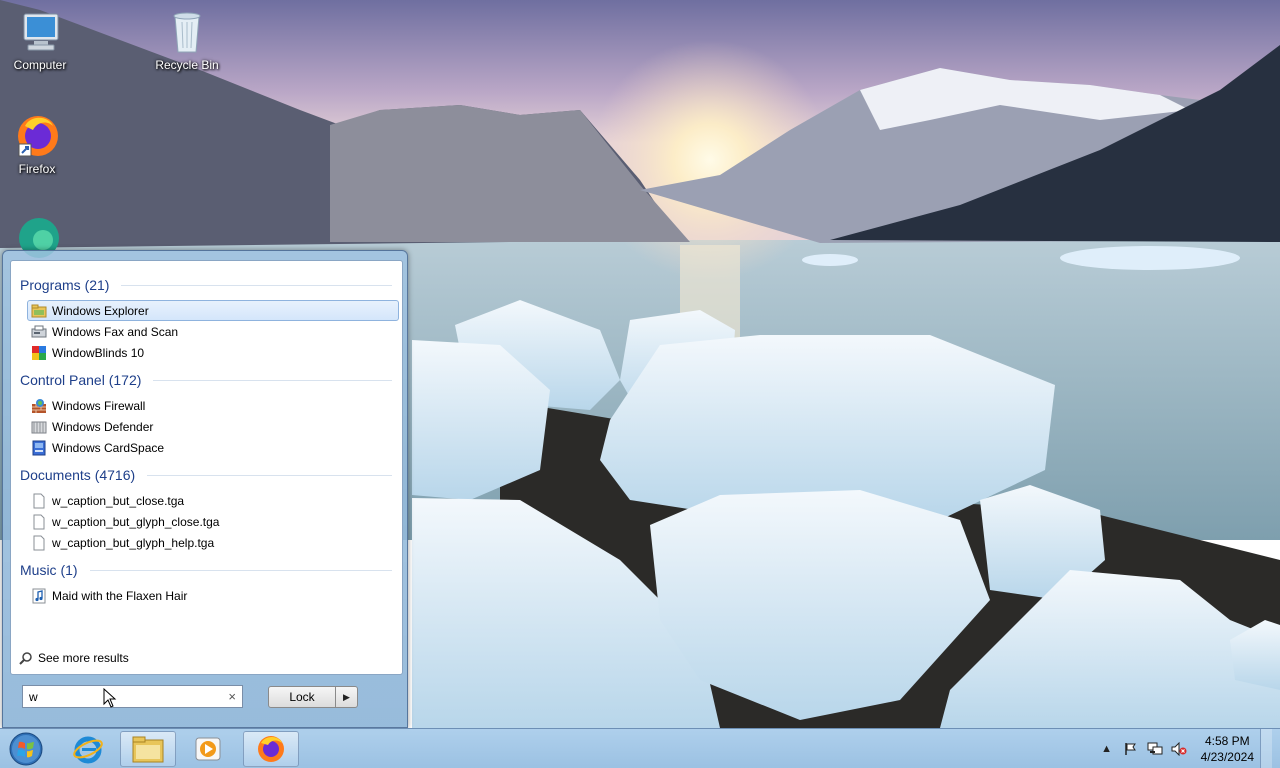 This screenshot has width=1280, height=768. What do you see at coordinates (206, 380) in the screenshot?
I see `group-header-control-panel: Control Panel (172)` at bounding box center [206, 380].